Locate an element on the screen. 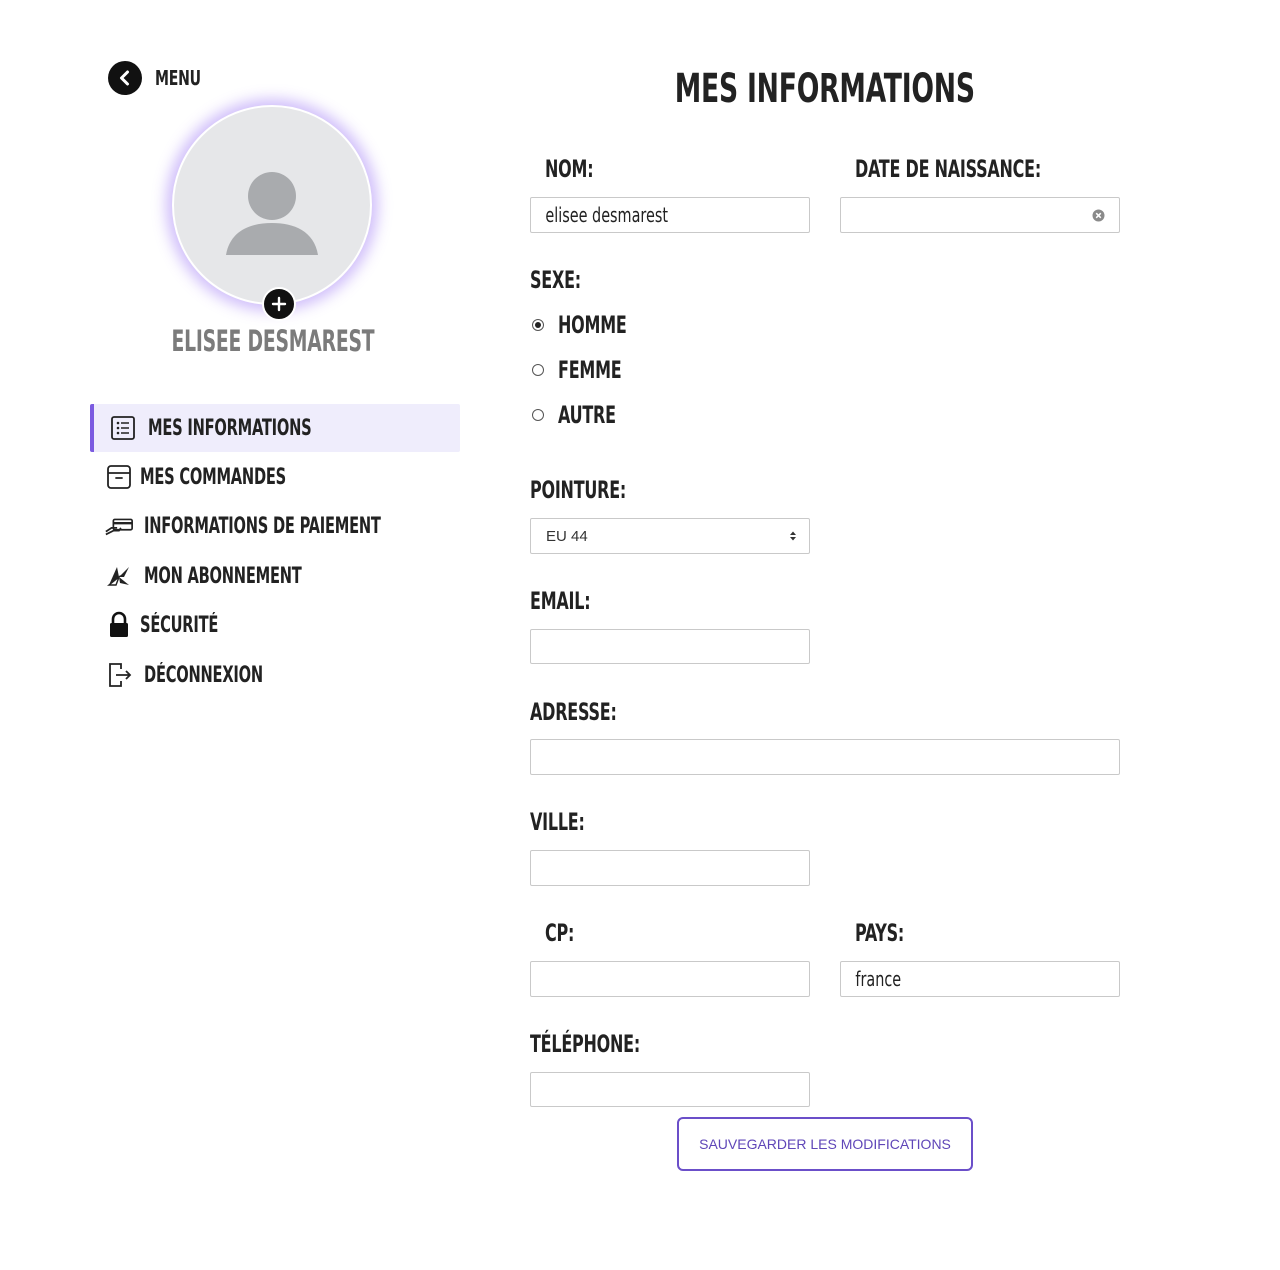 This screenshot has height=1270, width=1280. sidebar-item-mes-informations: MES INFORMATIONS is located at coordinates (275, 428).